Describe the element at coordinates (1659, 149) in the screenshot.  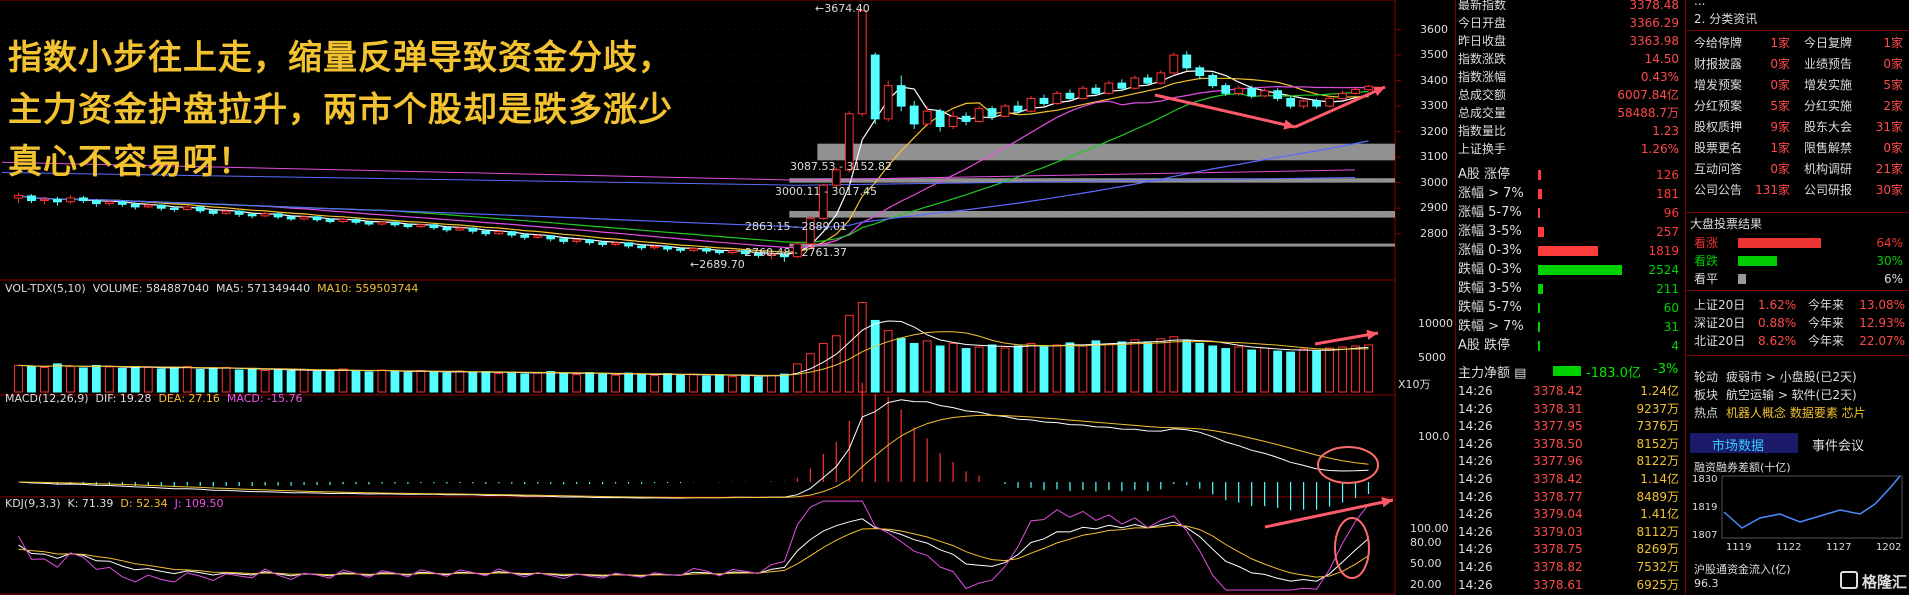
I see `index-info-value: 1.26%` at that location.